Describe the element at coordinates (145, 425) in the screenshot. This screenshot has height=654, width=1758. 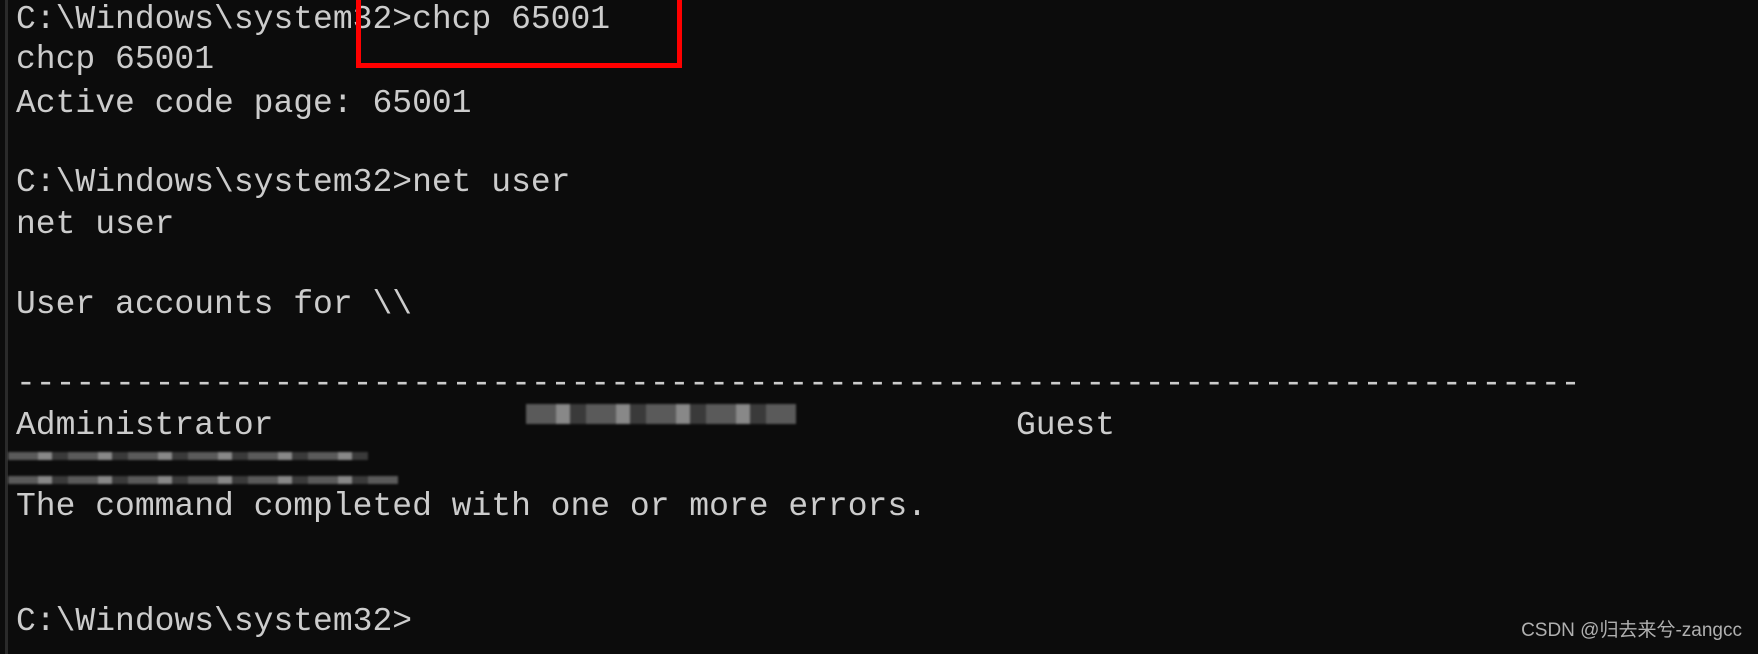
I see `account-administrator: Administrator` at that location.